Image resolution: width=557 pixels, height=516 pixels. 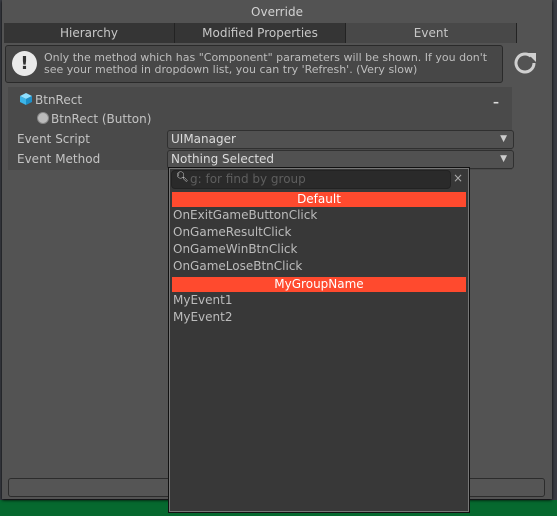 What do you see at coordinates (53, 139) in the screenshot?
I see `event-script-label: Event Script` at bounding box center [53, 139].